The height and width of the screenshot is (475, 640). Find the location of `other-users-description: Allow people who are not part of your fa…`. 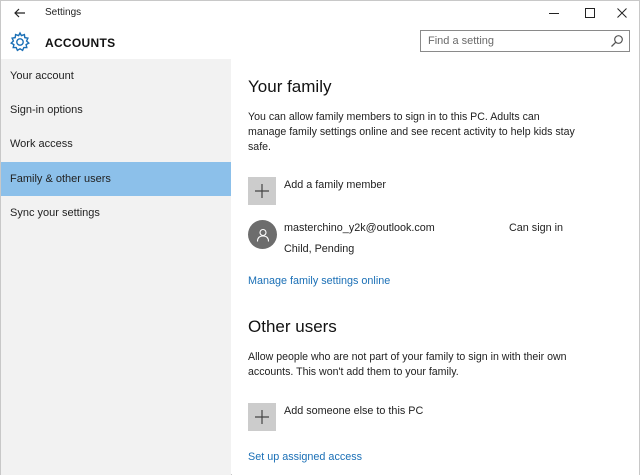

other-users-description: Allow people who are not part of your fa… is located at coordinates (407, 364).